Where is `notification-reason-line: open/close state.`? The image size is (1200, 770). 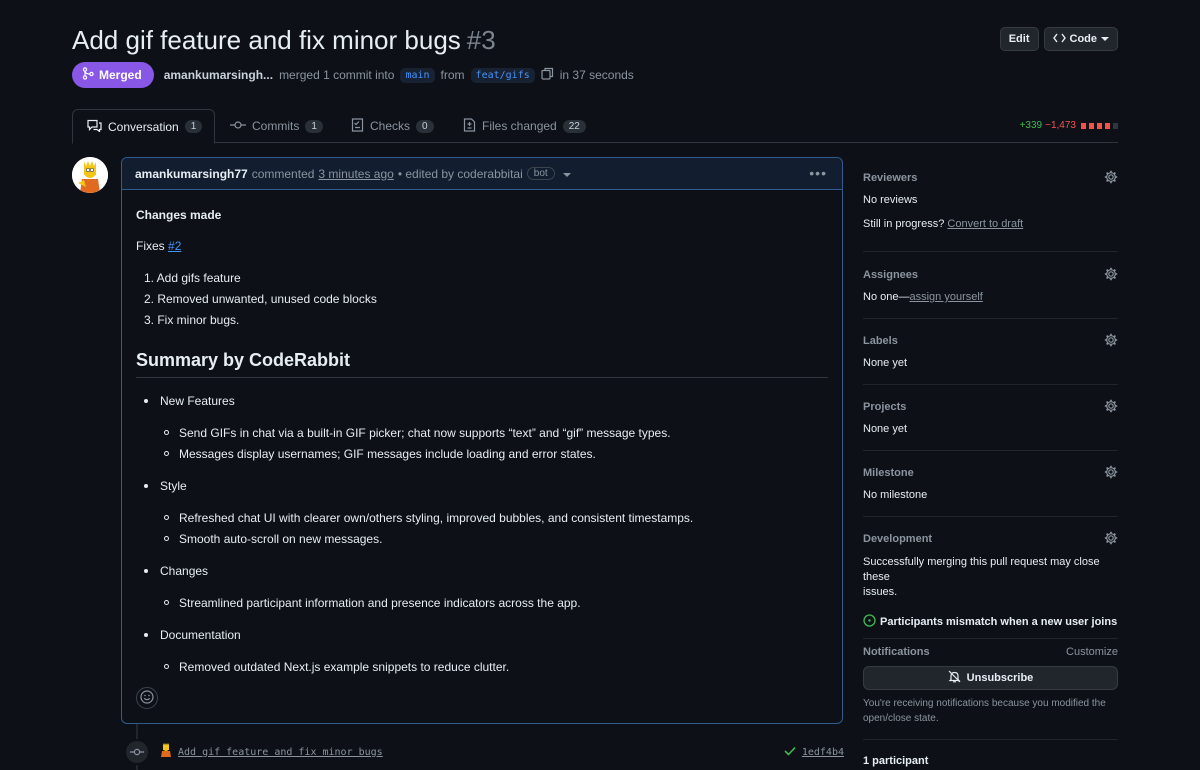 notification-reason-line: open/close state. is located at coordinates (901, 718).